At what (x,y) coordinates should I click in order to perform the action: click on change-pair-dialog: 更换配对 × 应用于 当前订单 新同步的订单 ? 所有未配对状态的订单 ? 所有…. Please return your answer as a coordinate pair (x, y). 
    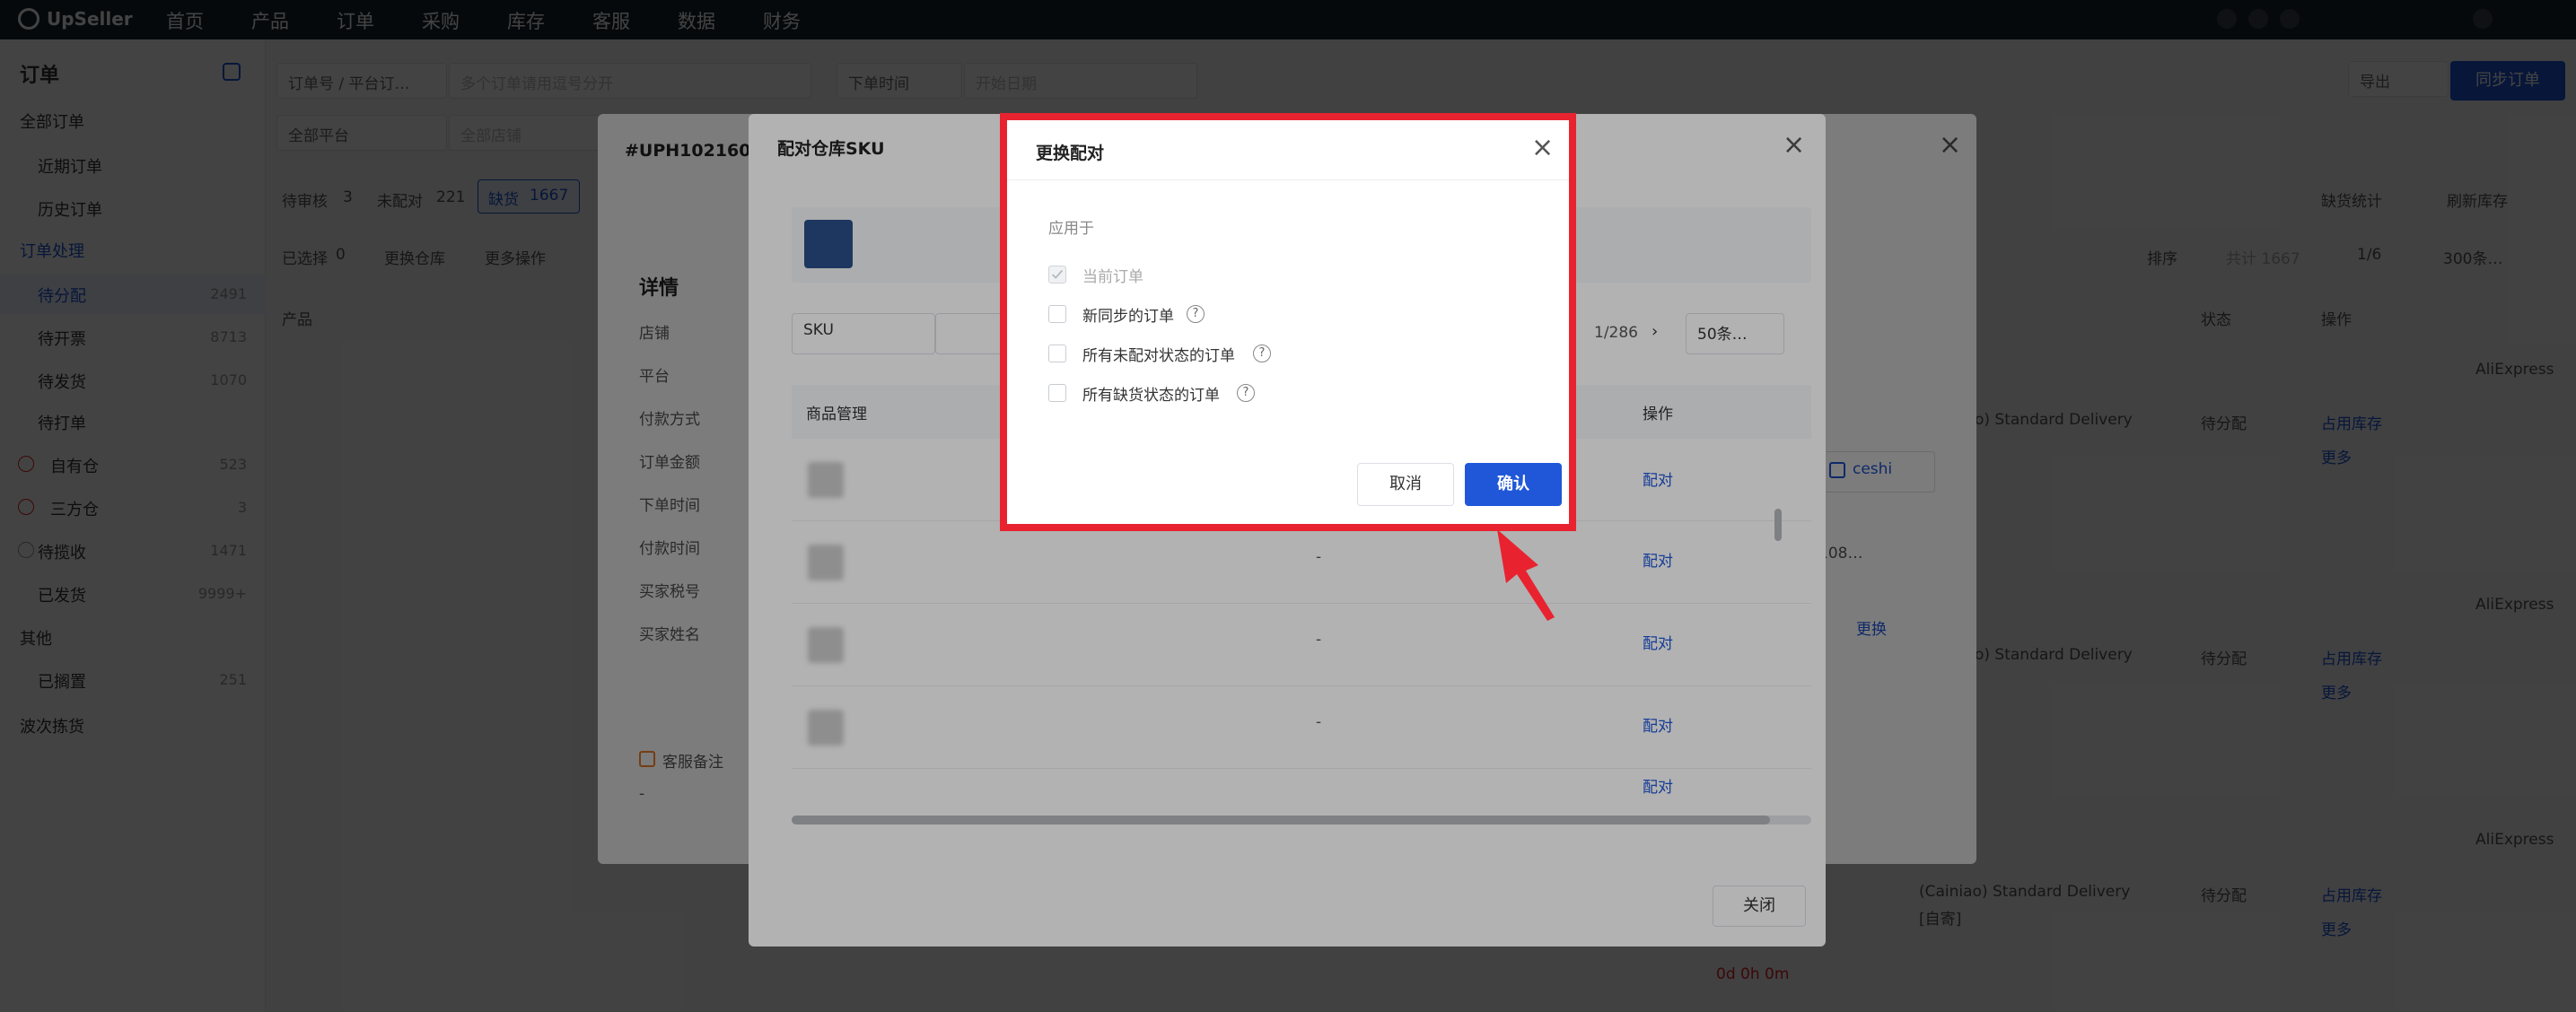
    Looking at the image, I should click on (1288, 322).